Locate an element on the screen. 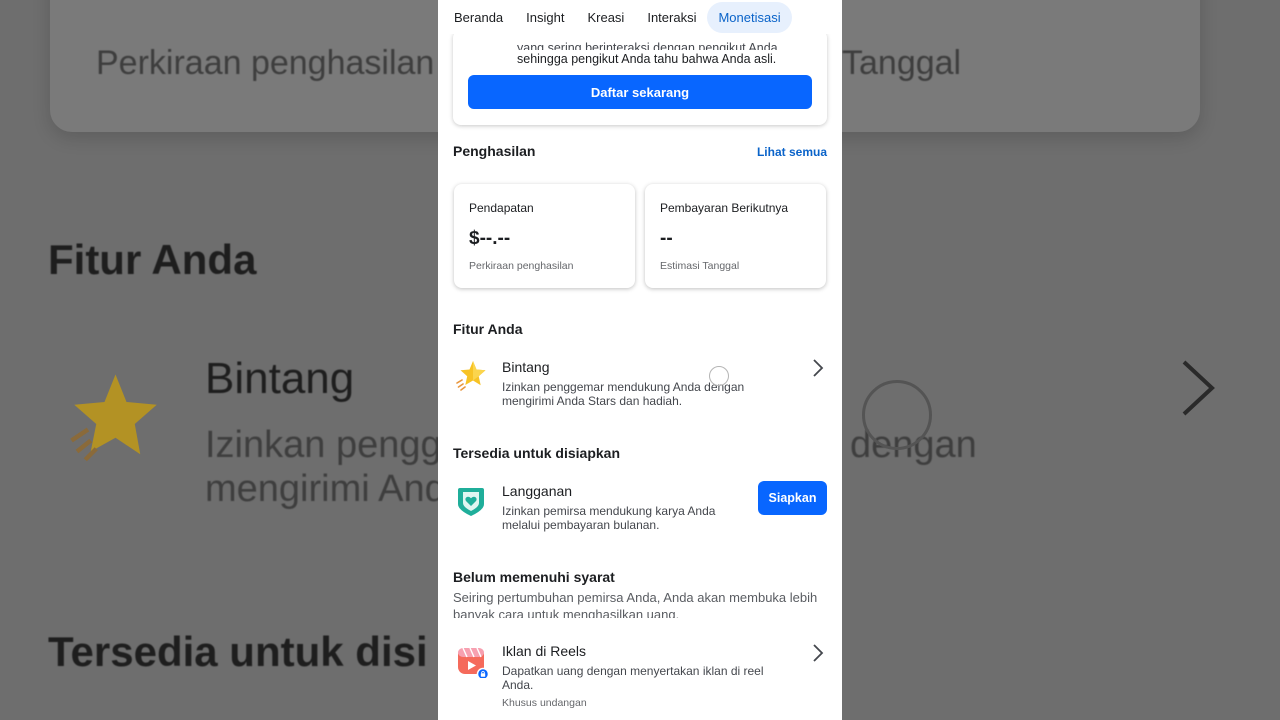 The width and height of the screenshot is (1280, 720). tab-beranda: Beranda is located at coordinates (478, 17).